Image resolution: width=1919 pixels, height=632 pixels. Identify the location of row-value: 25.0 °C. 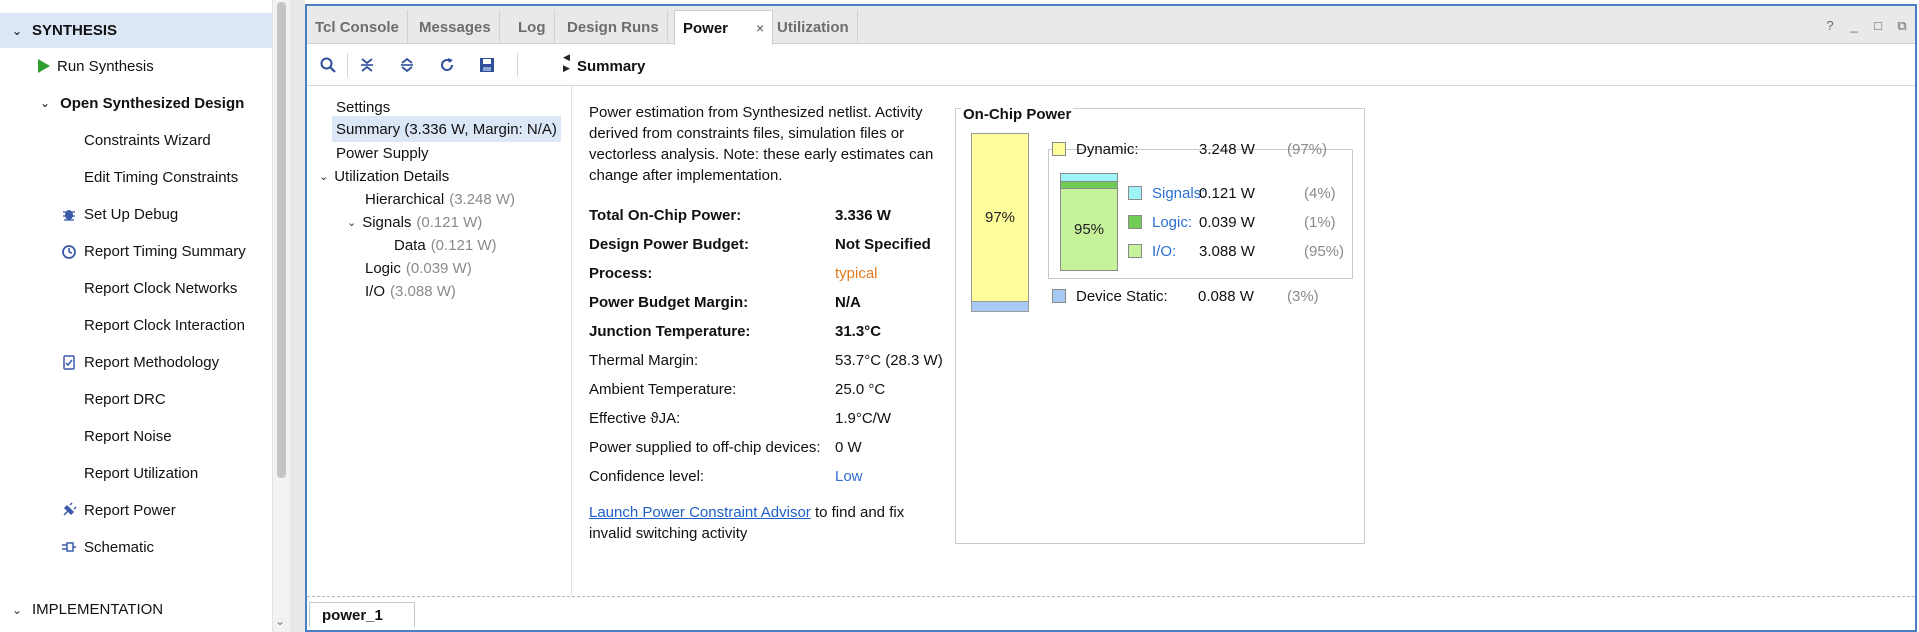
(860, 389).